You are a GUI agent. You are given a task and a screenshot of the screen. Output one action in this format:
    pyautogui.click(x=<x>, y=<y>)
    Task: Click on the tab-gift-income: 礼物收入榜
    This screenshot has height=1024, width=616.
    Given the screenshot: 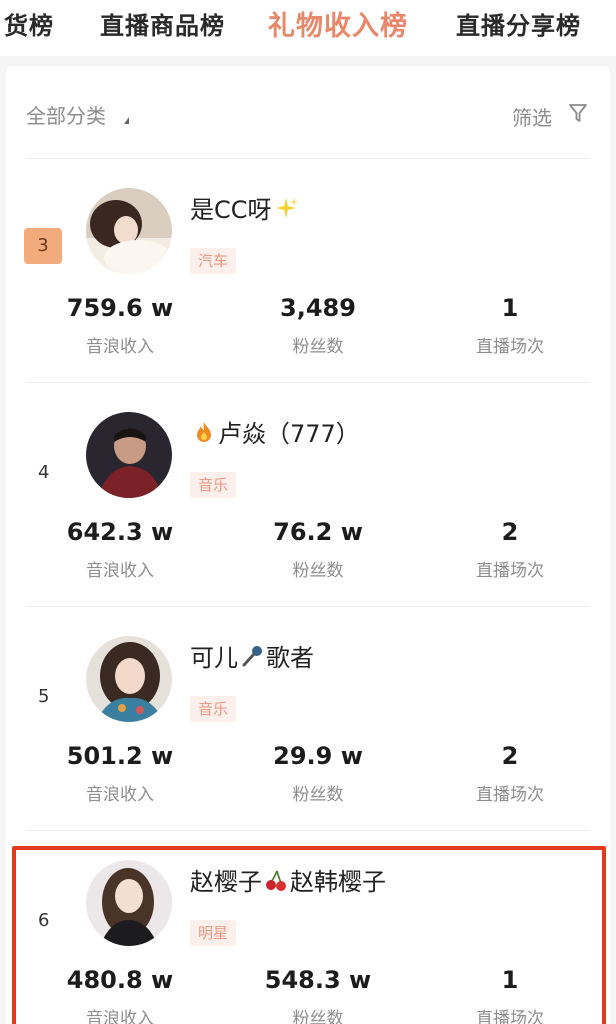 What is the action you would take?
    pyautogui.click(x=338, y=23)
    